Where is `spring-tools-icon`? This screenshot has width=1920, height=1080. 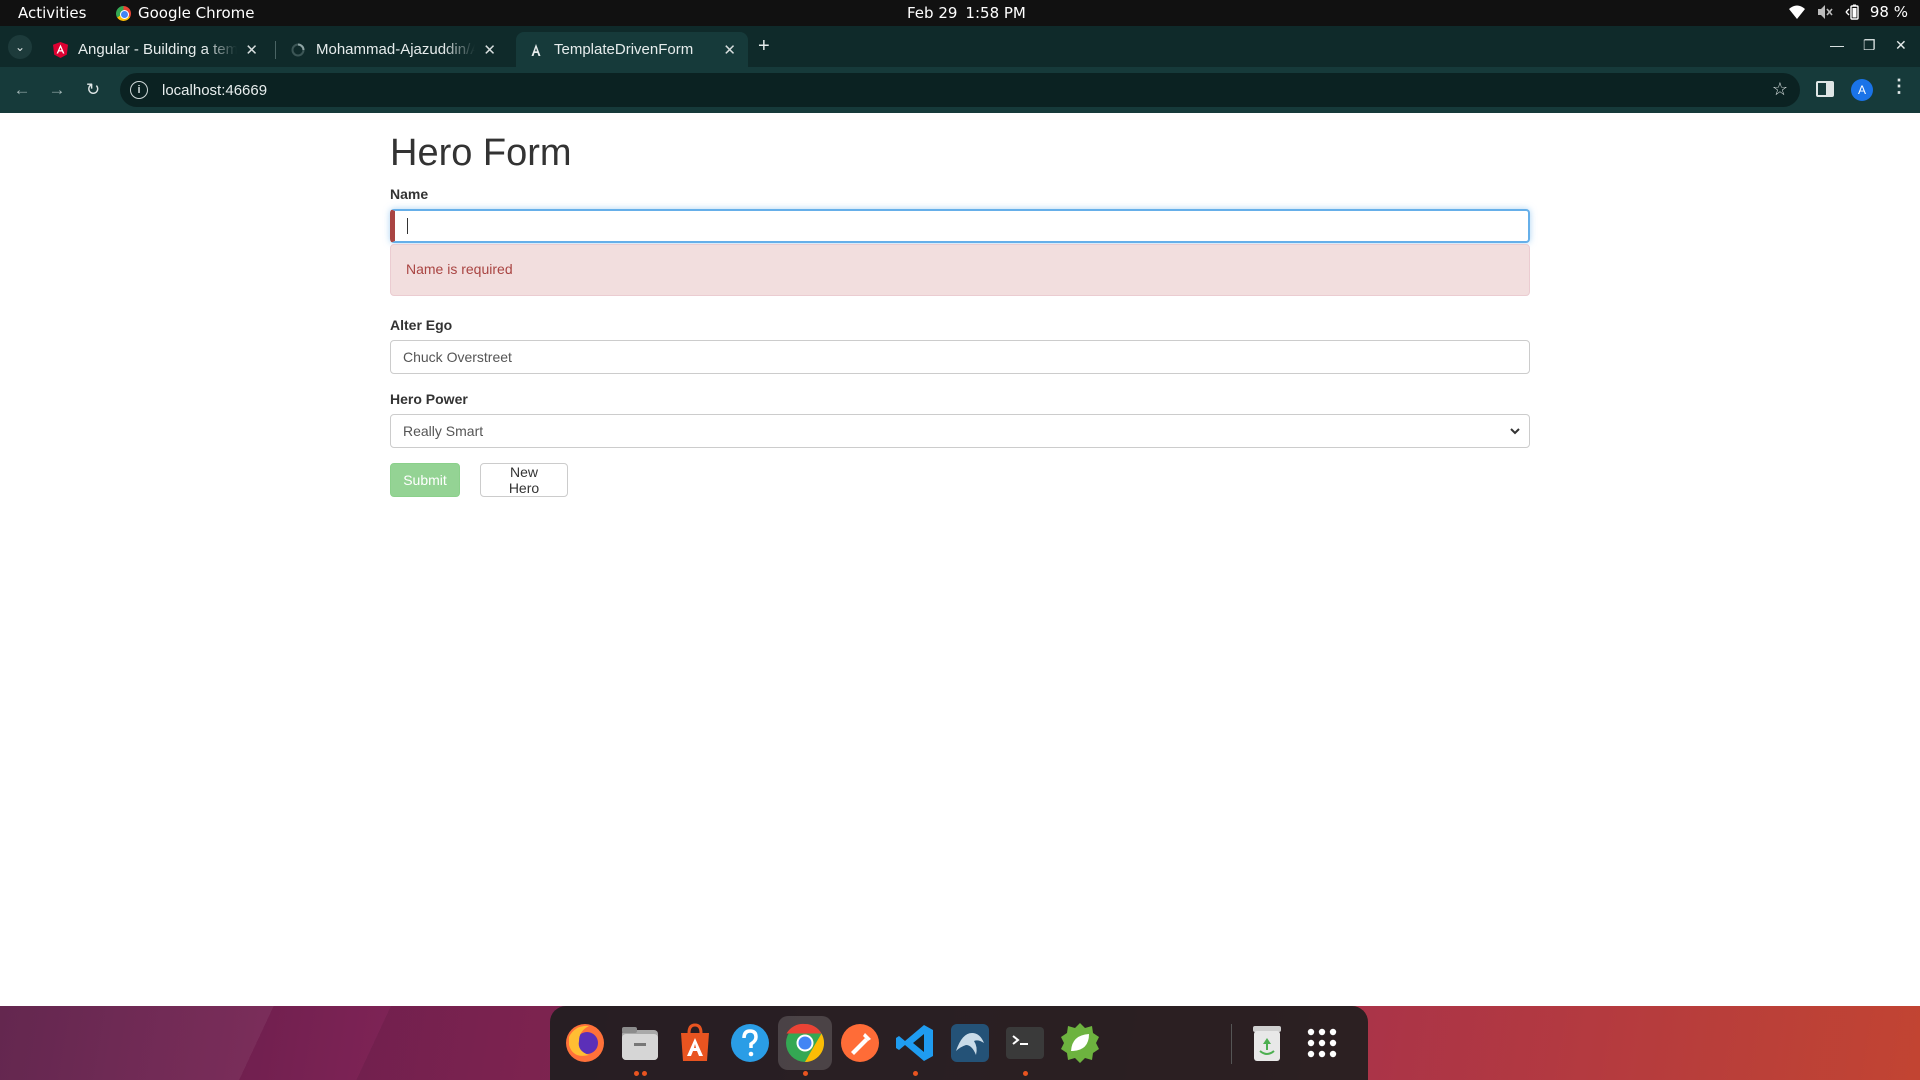 spring-tools-icon is located at coordinates (1080, 1043).